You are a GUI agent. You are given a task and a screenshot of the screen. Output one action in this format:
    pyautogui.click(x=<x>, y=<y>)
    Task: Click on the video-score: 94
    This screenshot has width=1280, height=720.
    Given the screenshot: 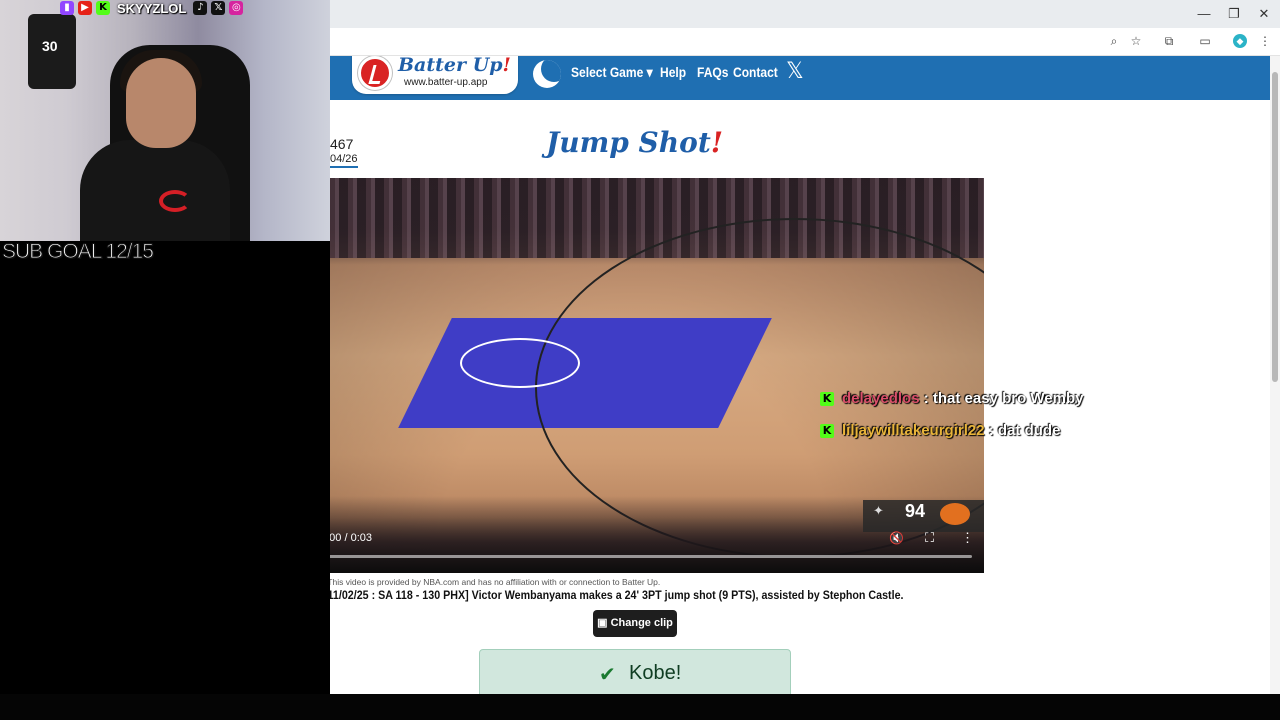 What is the action you would take?
    pyautogui.click(x=915, y=511)
    